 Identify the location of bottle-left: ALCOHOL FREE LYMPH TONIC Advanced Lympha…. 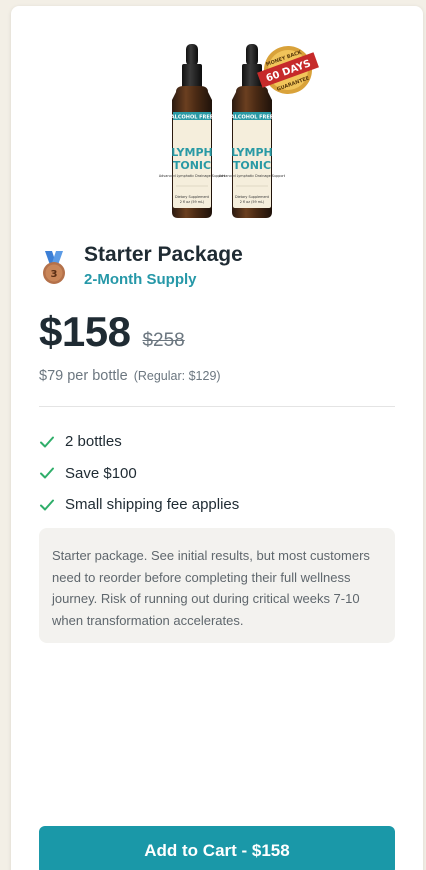
(192, 131).